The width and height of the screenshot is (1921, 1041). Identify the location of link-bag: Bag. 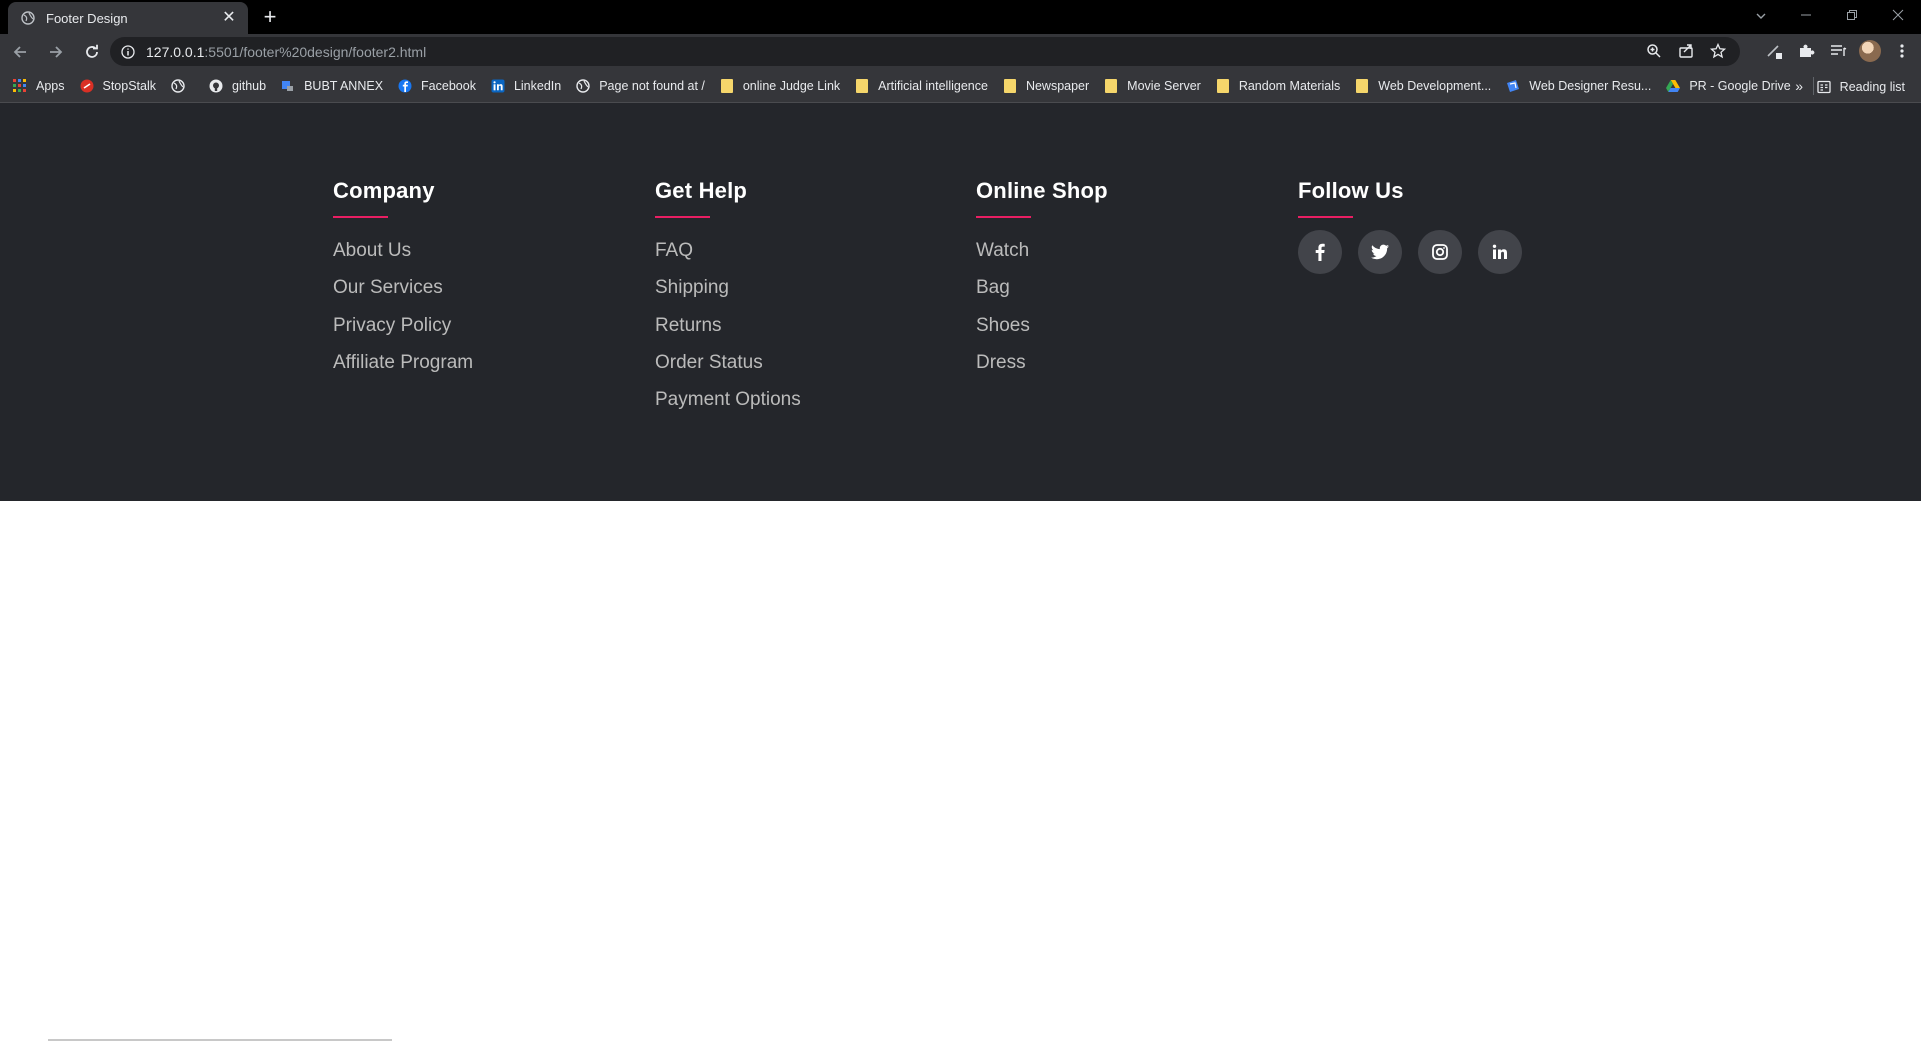
(1136, 294).